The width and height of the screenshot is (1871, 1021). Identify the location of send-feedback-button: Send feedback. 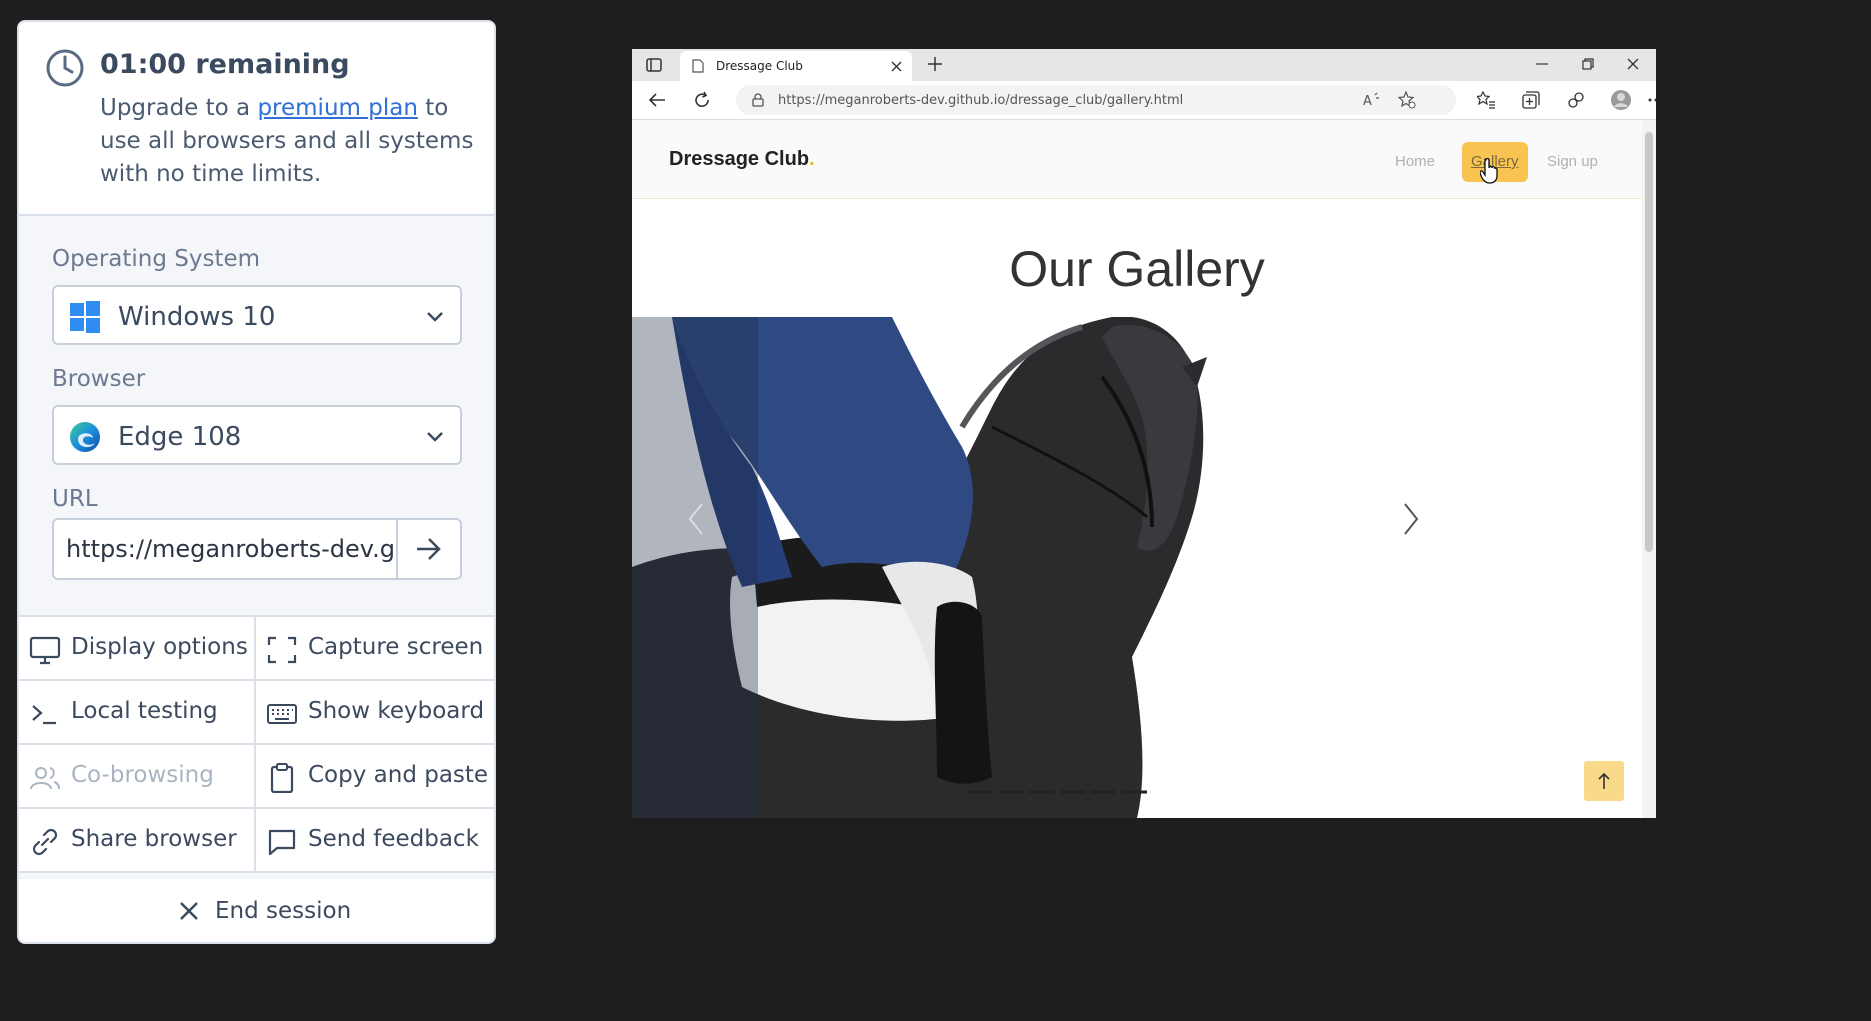
(375, 841).